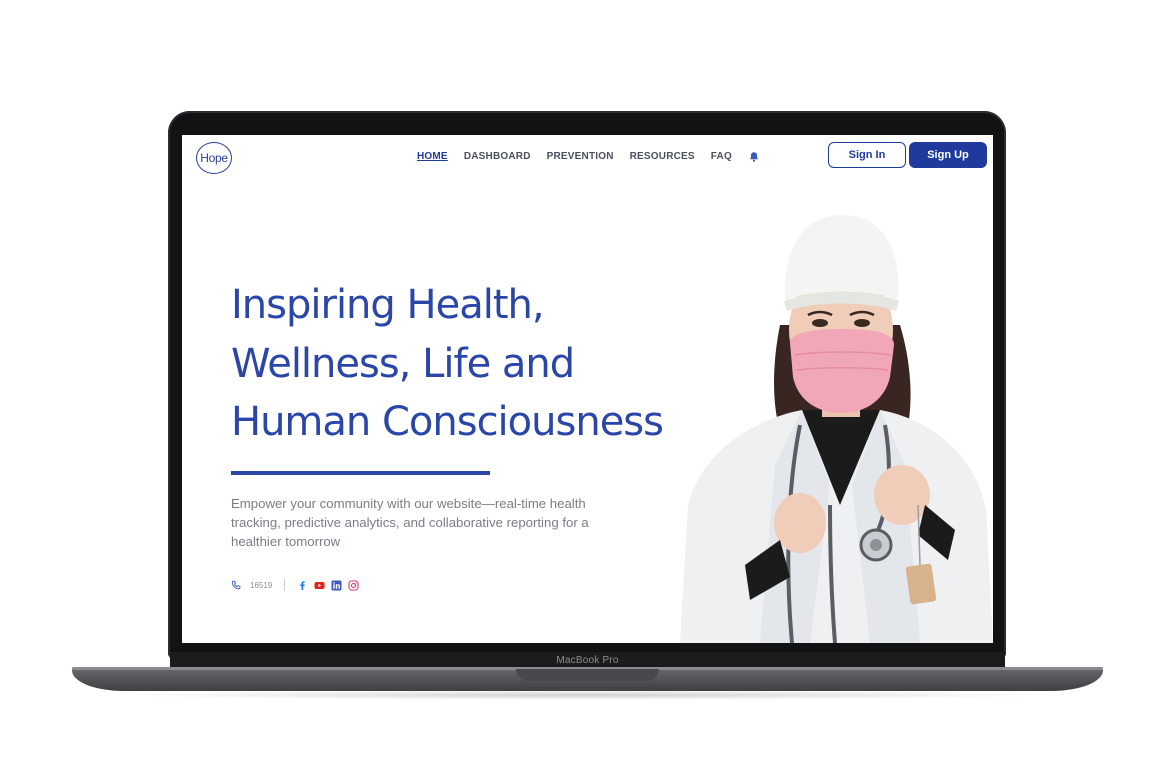 This screenshot has height=783, width=1175. What do you see at coordinates (403, 363) in the screenshot?
I see `hero-title-line-2: Wellness, Life and` at bounding box center [403, 363].